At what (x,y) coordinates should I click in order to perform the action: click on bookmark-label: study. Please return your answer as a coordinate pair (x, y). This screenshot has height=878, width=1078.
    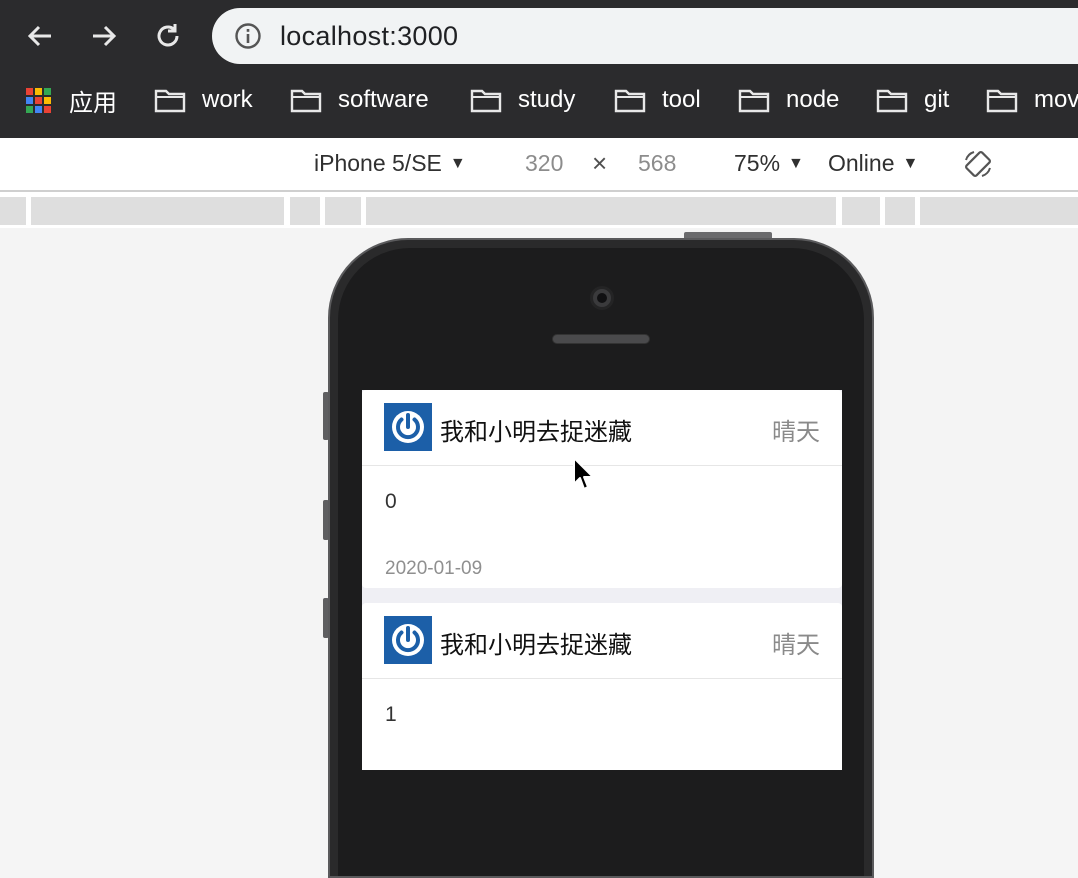
    Looking at the image, I should click on (547, 99).